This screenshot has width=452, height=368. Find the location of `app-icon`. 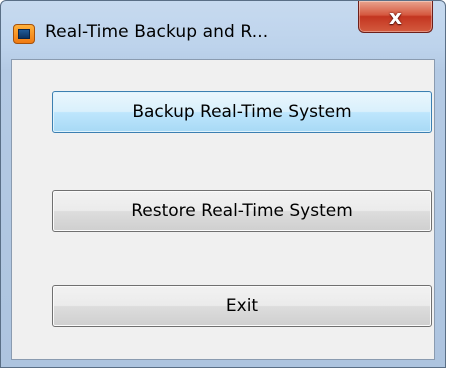

app-icon is located at coordinates (24, 34).